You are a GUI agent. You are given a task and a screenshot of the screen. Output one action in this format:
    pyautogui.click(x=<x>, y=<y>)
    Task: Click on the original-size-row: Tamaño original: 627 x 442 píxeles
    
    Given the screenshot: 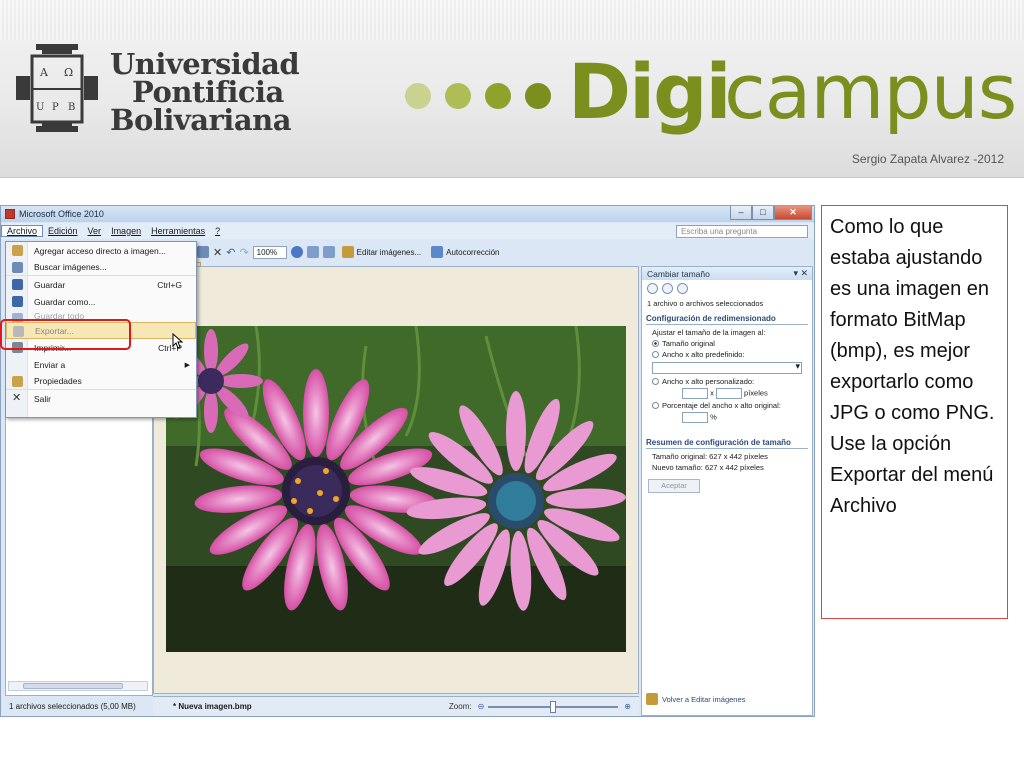 What is the action you would take?
    pyautogui.click(x=727, y=456)
    